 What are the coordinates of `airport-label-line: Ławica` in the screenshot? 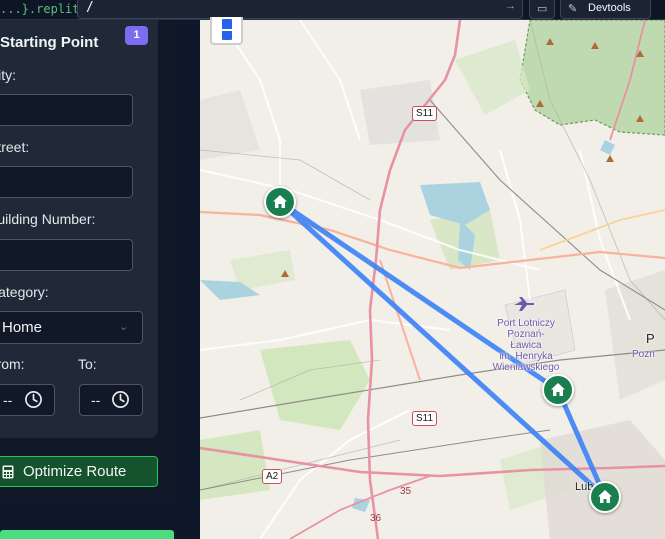 It's located at (526, 345).